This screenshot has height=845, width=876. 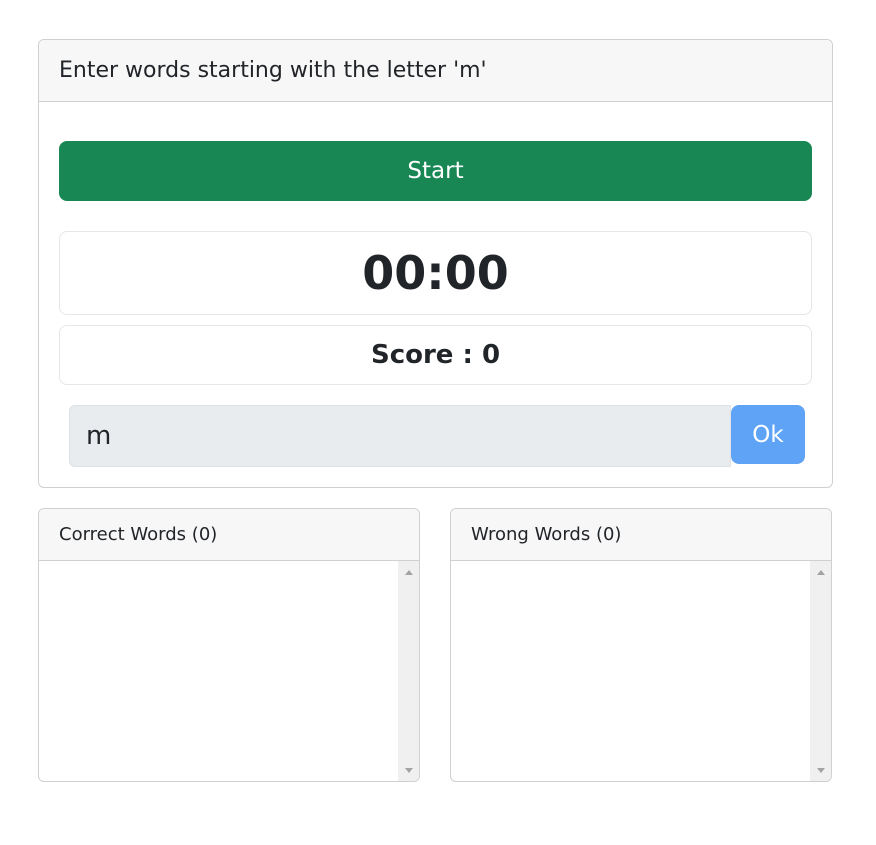 I want to click on wrong-words-title: Wrong Words, so click(x=533, y=534).